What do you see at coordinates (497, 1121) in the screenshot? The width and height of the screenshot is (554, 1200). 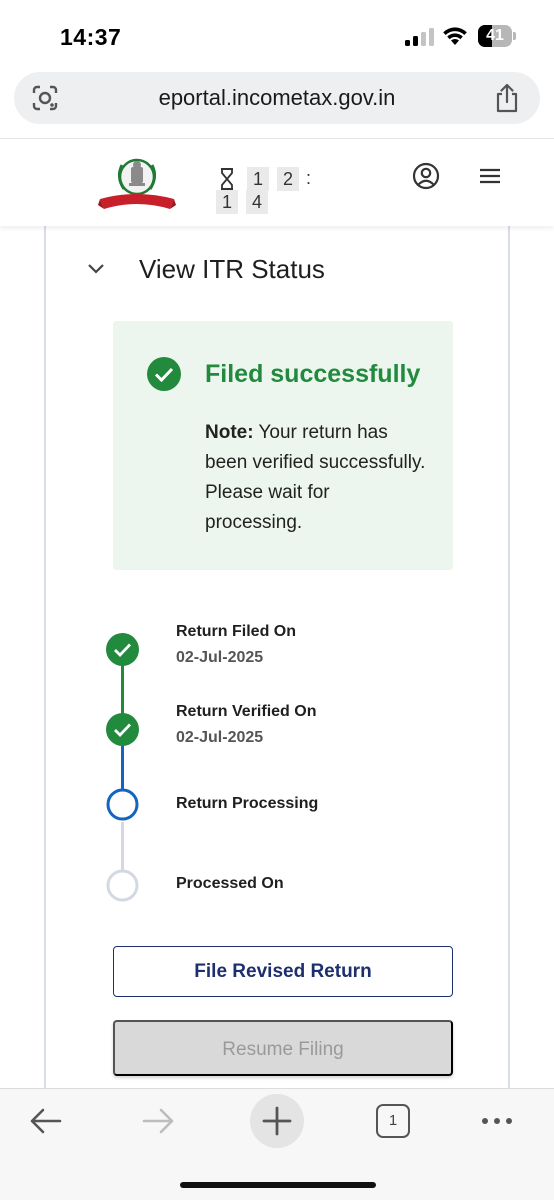 I see `more-options-icon` at bounding box center [497, 1121].